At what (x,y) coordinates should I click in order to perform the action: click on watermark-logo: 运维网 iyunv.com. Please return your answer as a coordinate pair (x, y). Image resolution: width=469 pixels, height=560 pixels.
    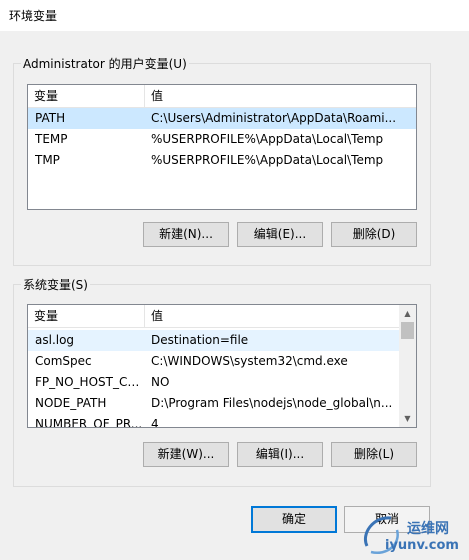
    Looking at the image, I should click on (412, 534).